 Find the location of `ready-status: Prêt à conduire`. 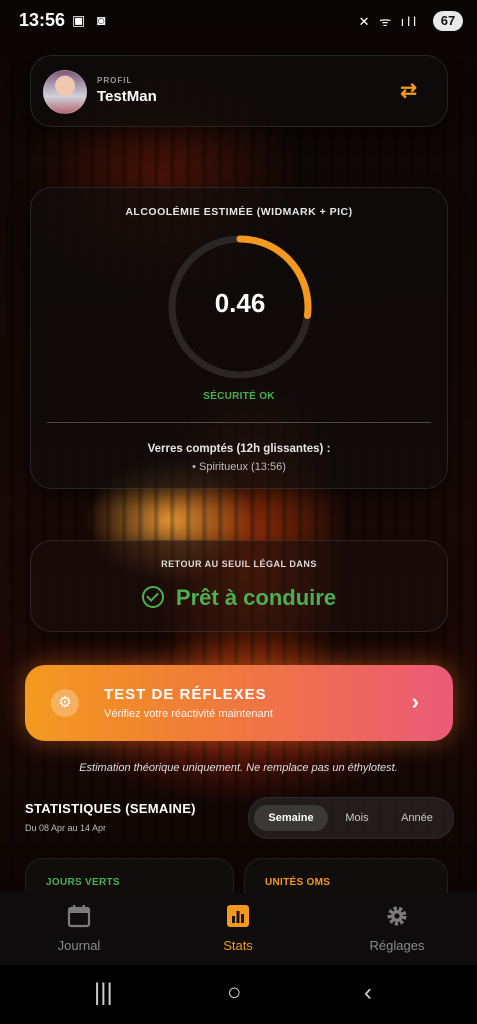

ready-status: Prêt à conduire is located at coordinates (239, 598).